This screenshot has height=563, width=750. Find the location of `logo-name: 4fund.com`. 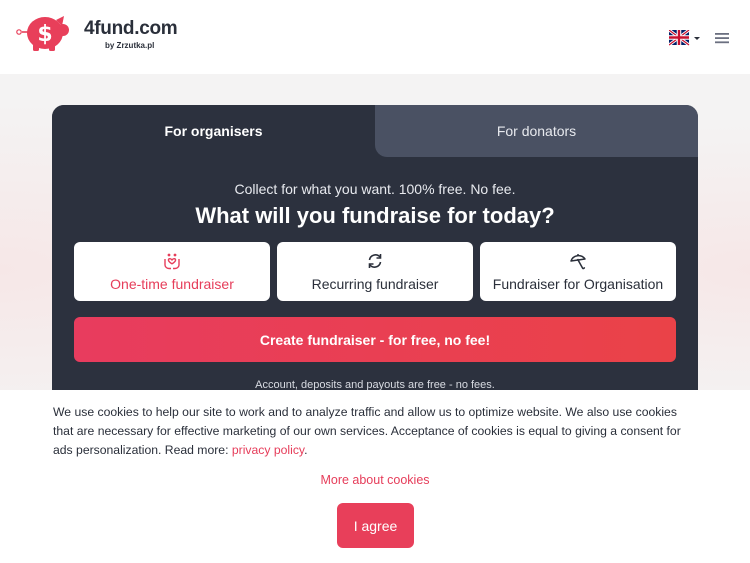

logo-name: 4fund.com is located at coordinates (131, 28).